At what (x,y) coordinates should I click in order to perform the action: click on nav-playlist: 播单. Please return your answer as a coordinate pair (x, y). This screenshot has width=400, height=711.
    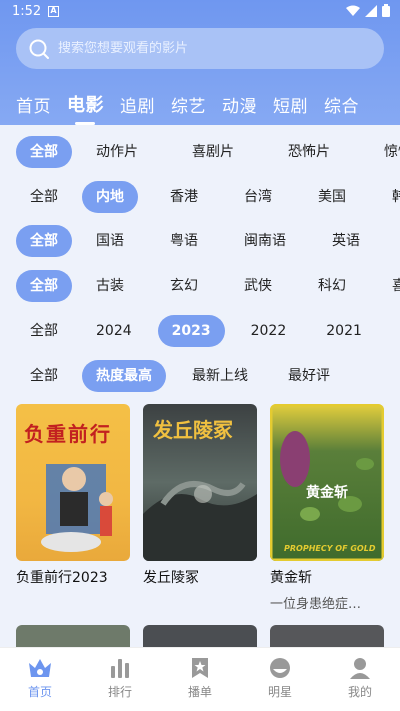
    Looking at the image, I should click on (200, 679).